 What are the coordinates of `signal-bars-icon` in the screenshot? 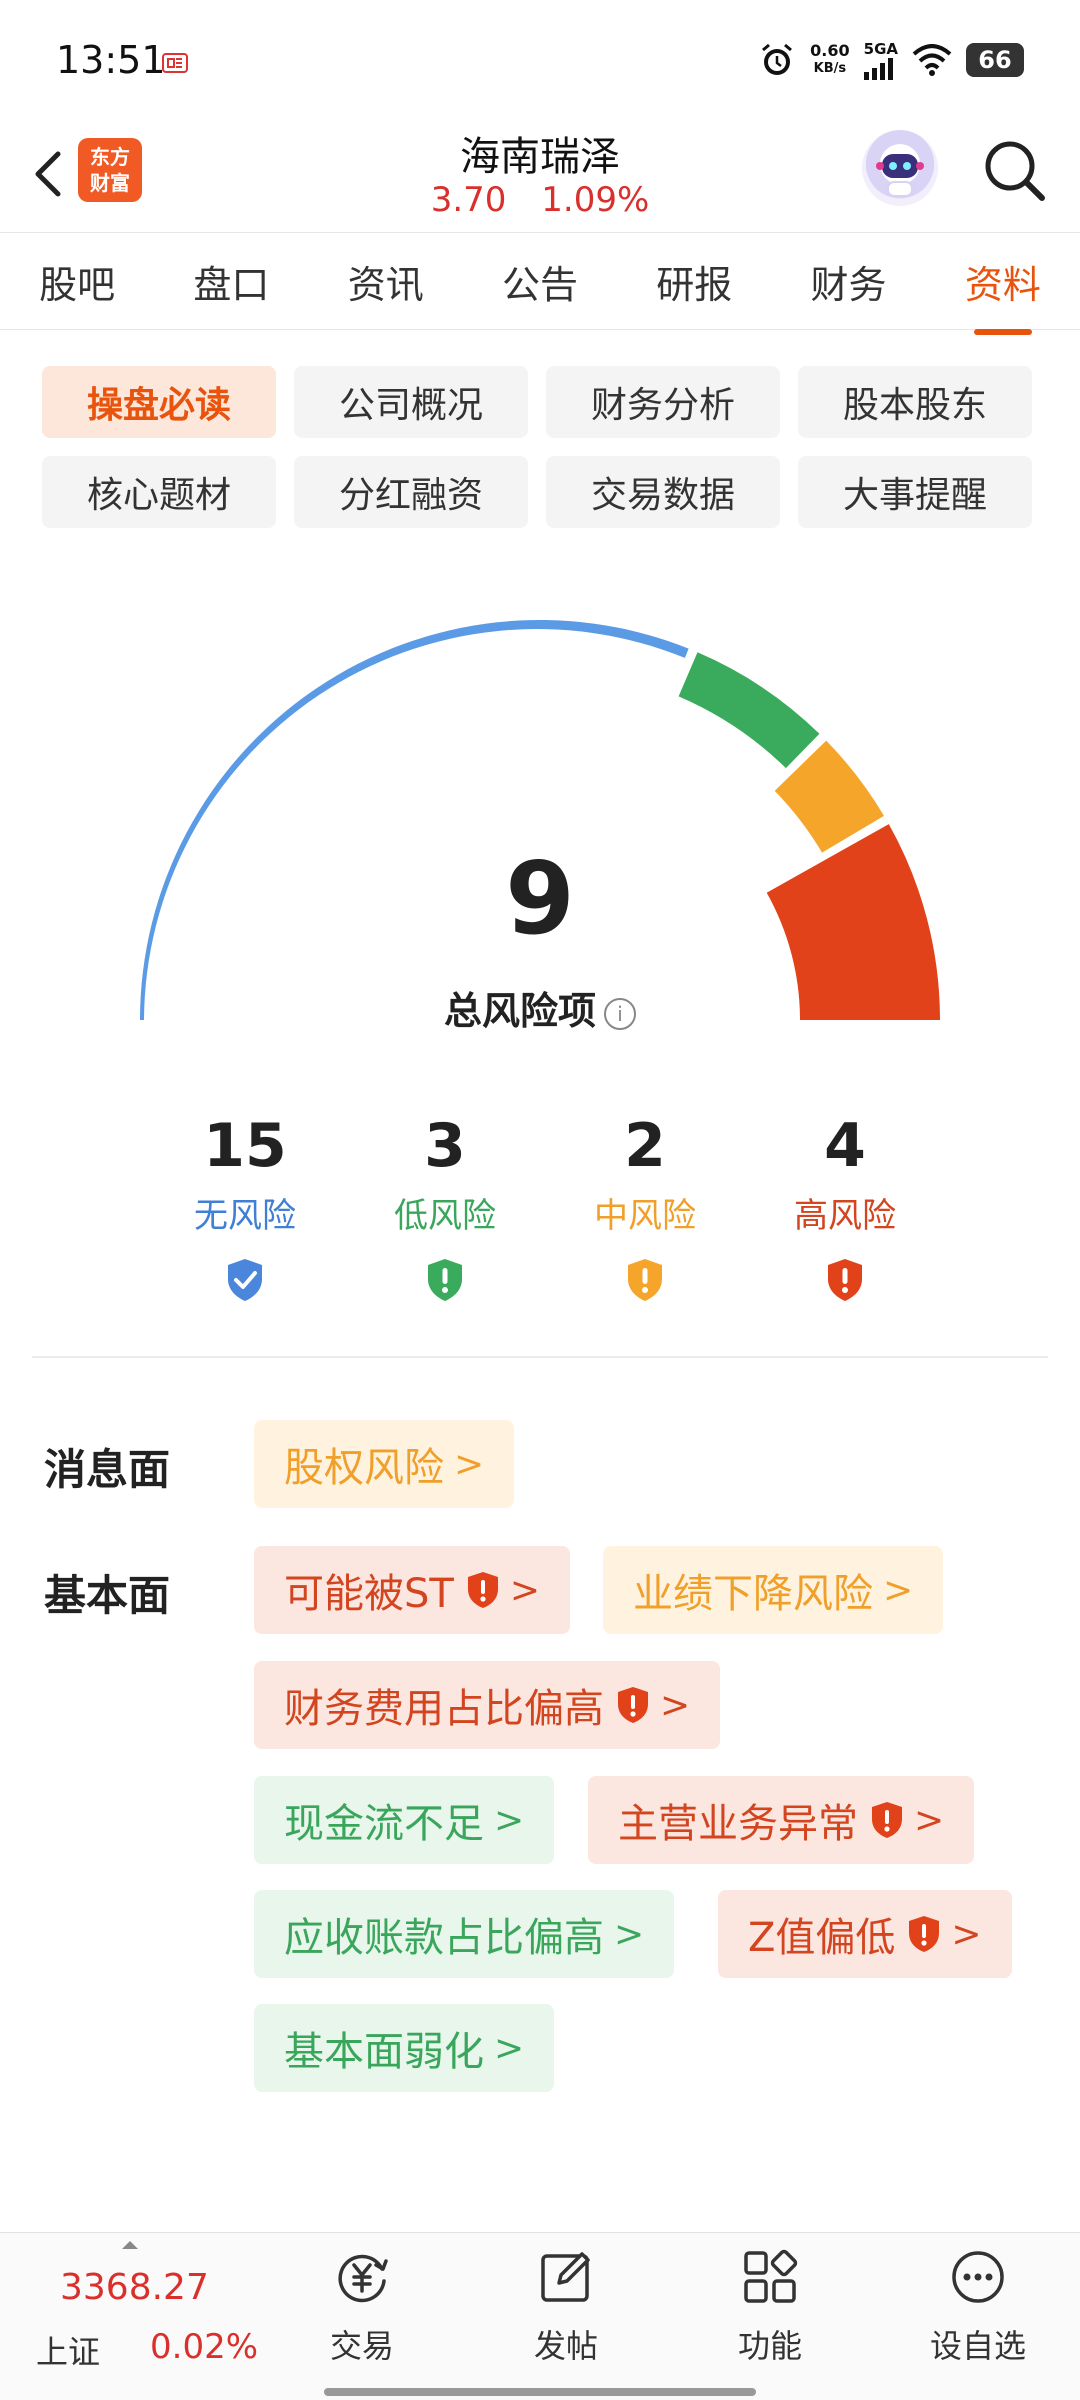 It's located at (878, 69).